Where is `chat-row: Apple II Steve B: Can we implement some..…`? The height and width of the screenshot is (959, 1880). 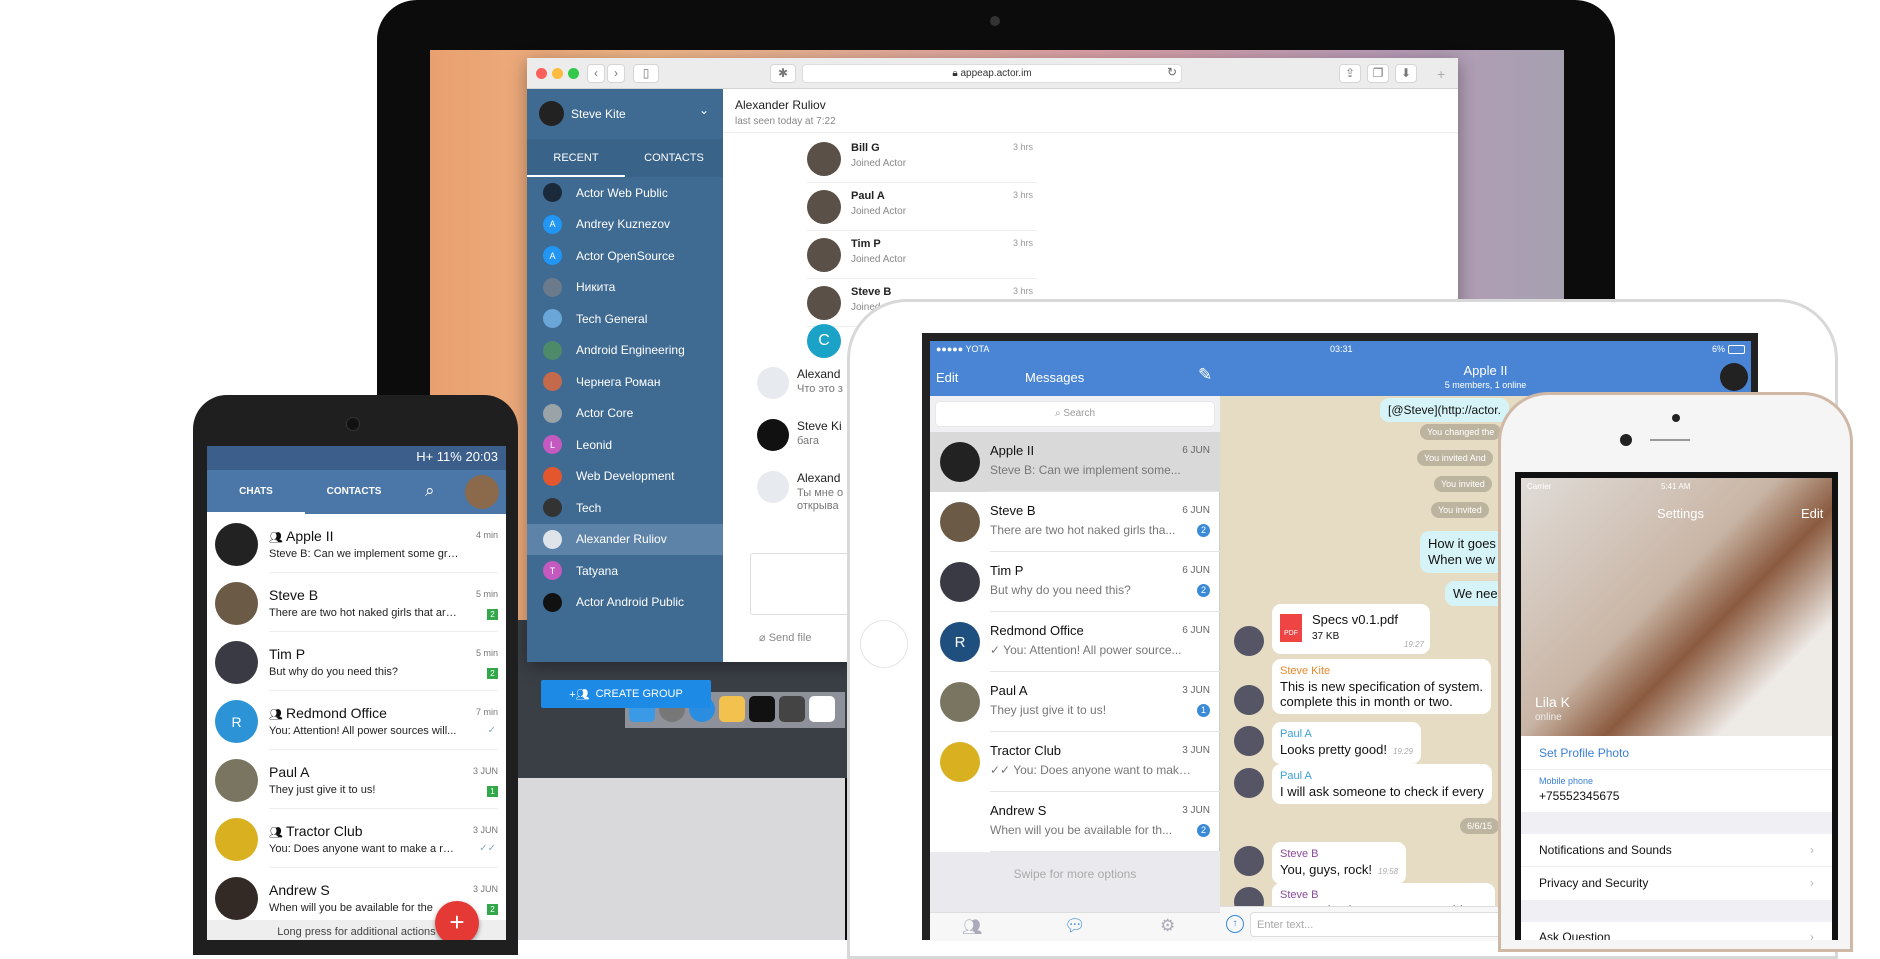
chat-row: Apple II Steve B: Can we implement some..… is located at coordinates (1075, 462).